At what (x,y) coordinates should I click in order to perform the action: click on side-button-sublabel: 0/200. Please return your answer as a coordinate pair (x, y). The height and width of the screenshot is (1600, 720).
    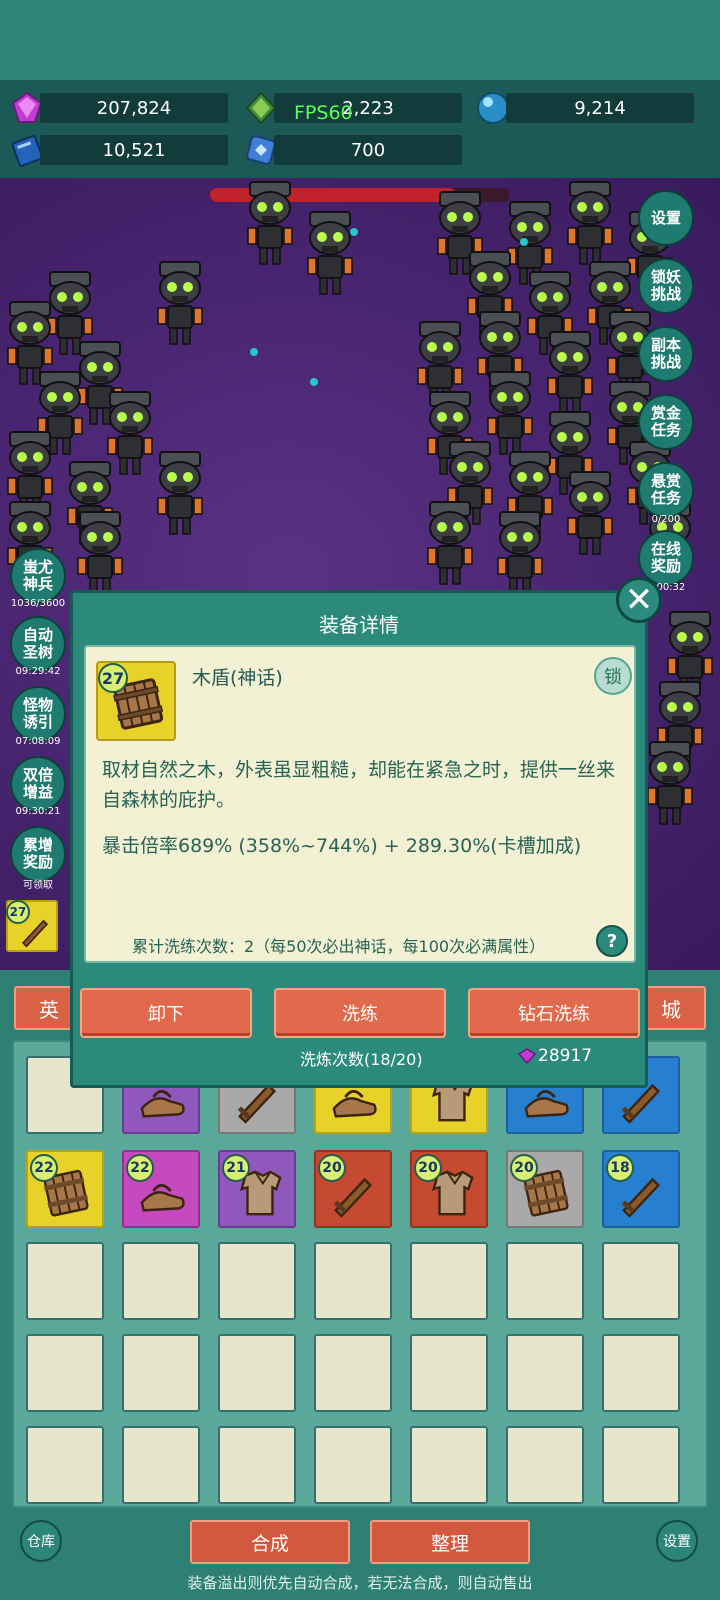
    Looking at the image, I should click on (666, 519).